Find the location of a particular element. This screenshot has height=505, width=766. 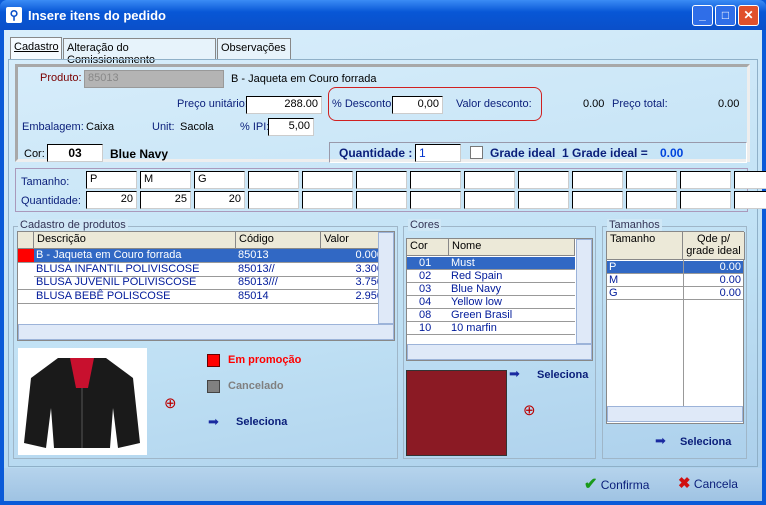

cell-cor: 04 is located at coordinates (425, 302).